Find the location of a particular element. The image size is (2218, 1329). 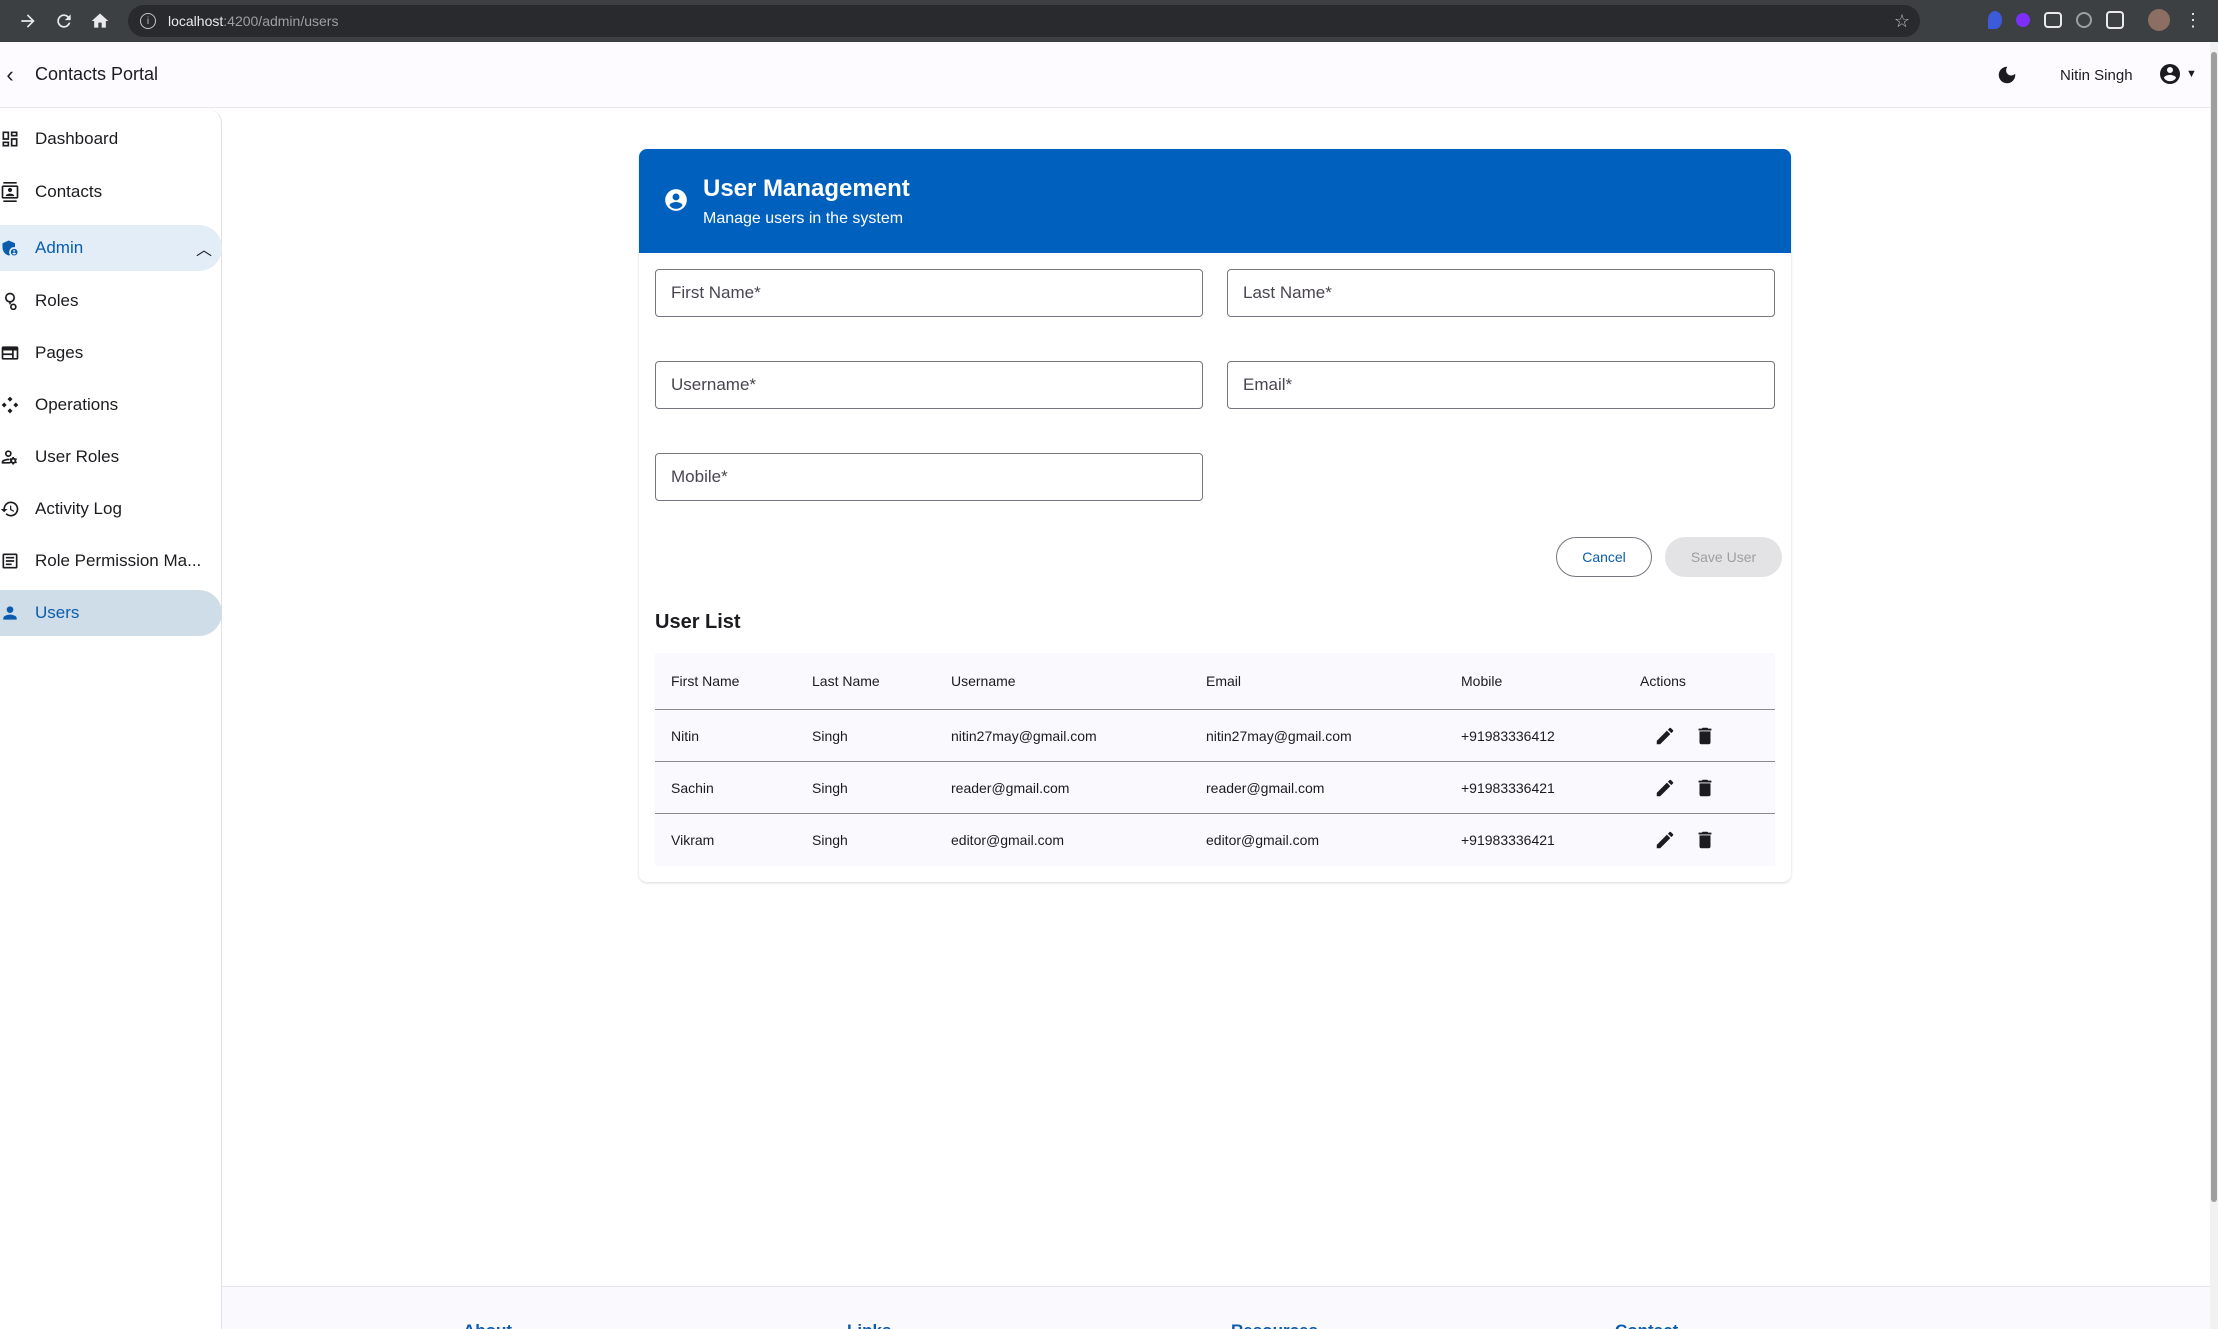

email-input is located at coordinates (1501, 385).